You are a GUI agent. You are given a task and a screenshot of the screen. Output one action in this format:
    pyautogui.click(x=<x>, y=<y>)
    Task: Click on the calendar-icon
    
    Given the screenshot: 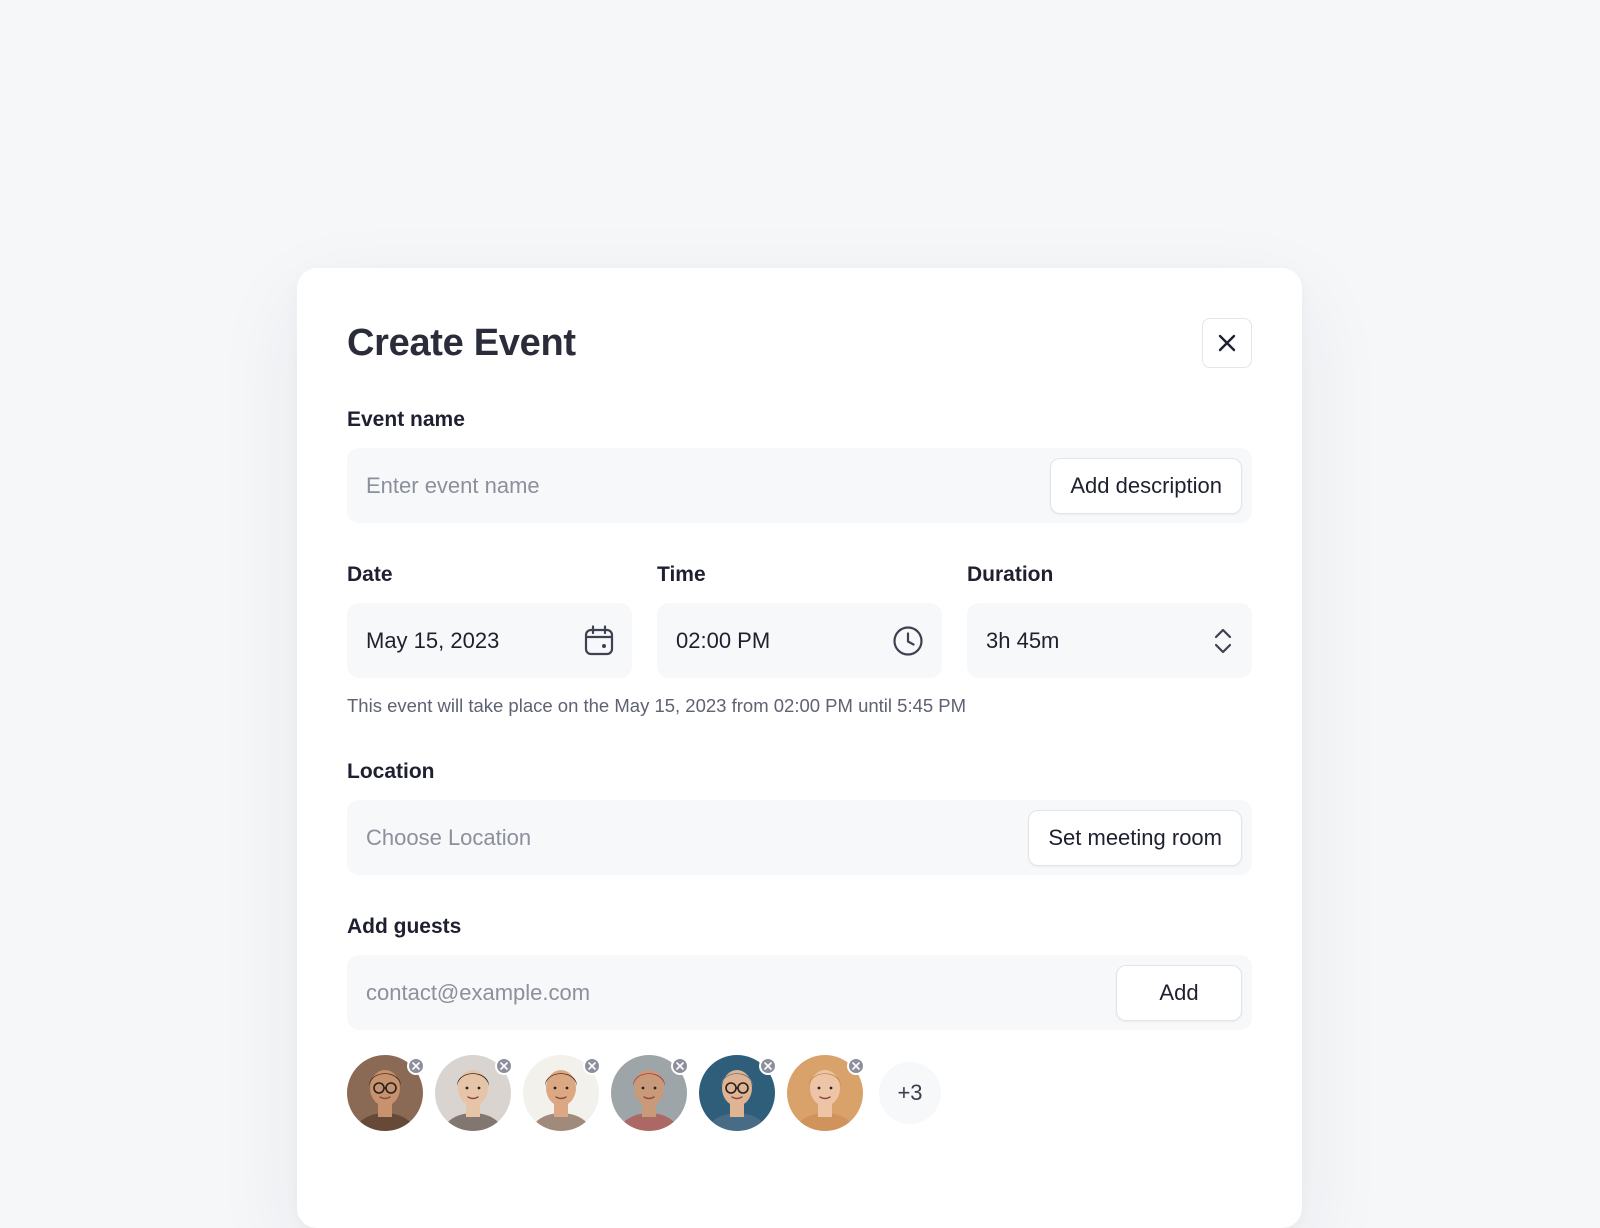 What is the action you would take?
    pyautogui.click(x=599, y=639)
    